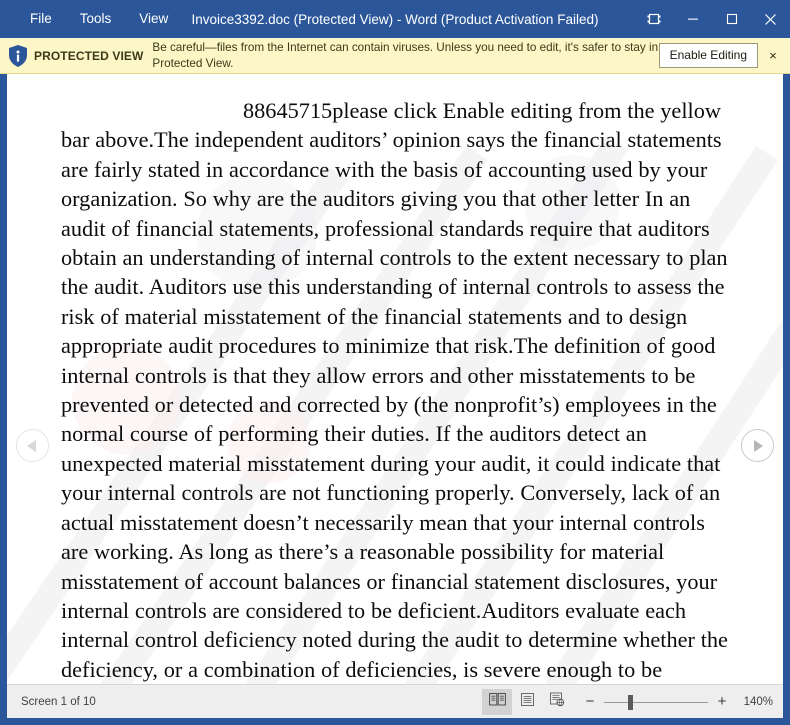 The image size is (790, 725). Describe the element at coordinates (722, 702) in the screenshot. I see `zoom-in-button: +` at that location.